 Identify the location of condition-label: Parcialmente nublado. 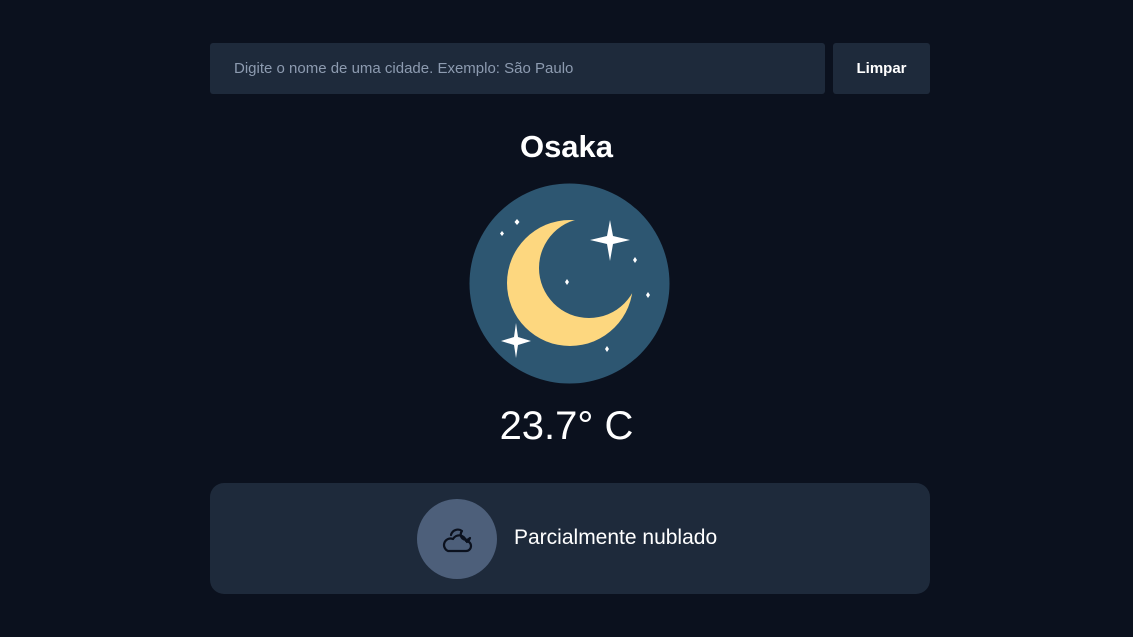
(616, 537).